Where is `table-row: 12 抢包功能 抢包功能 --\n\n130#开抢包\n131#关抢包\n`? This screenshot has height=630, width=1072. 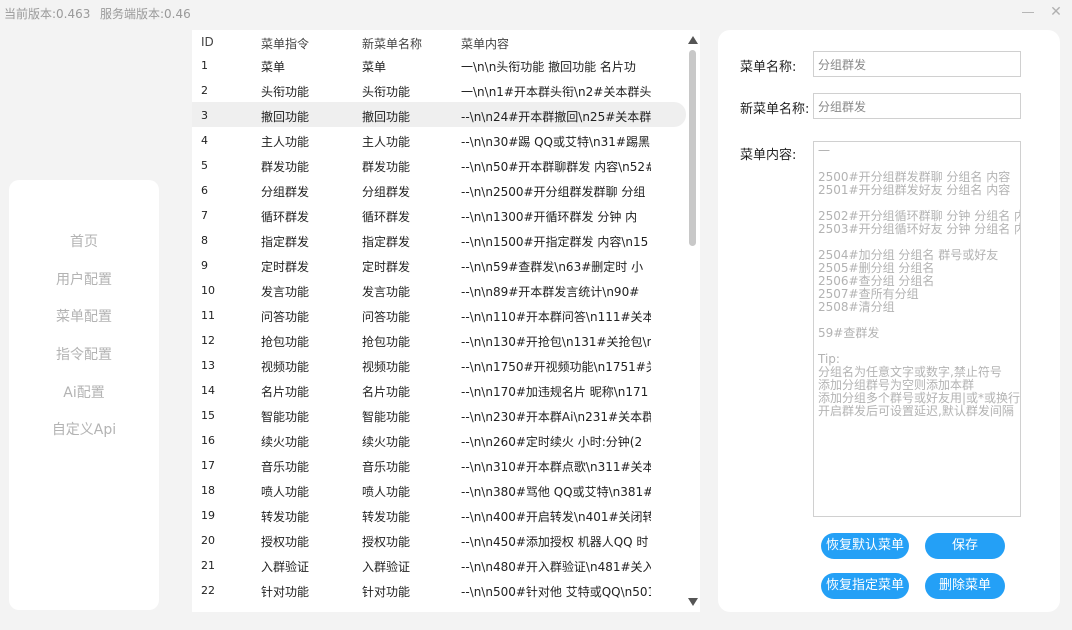 table-row: 12 抢包功能 抢包功能 --\n\n130#开抢包\n131#关抢包\n is located at coordinates (439, 339).